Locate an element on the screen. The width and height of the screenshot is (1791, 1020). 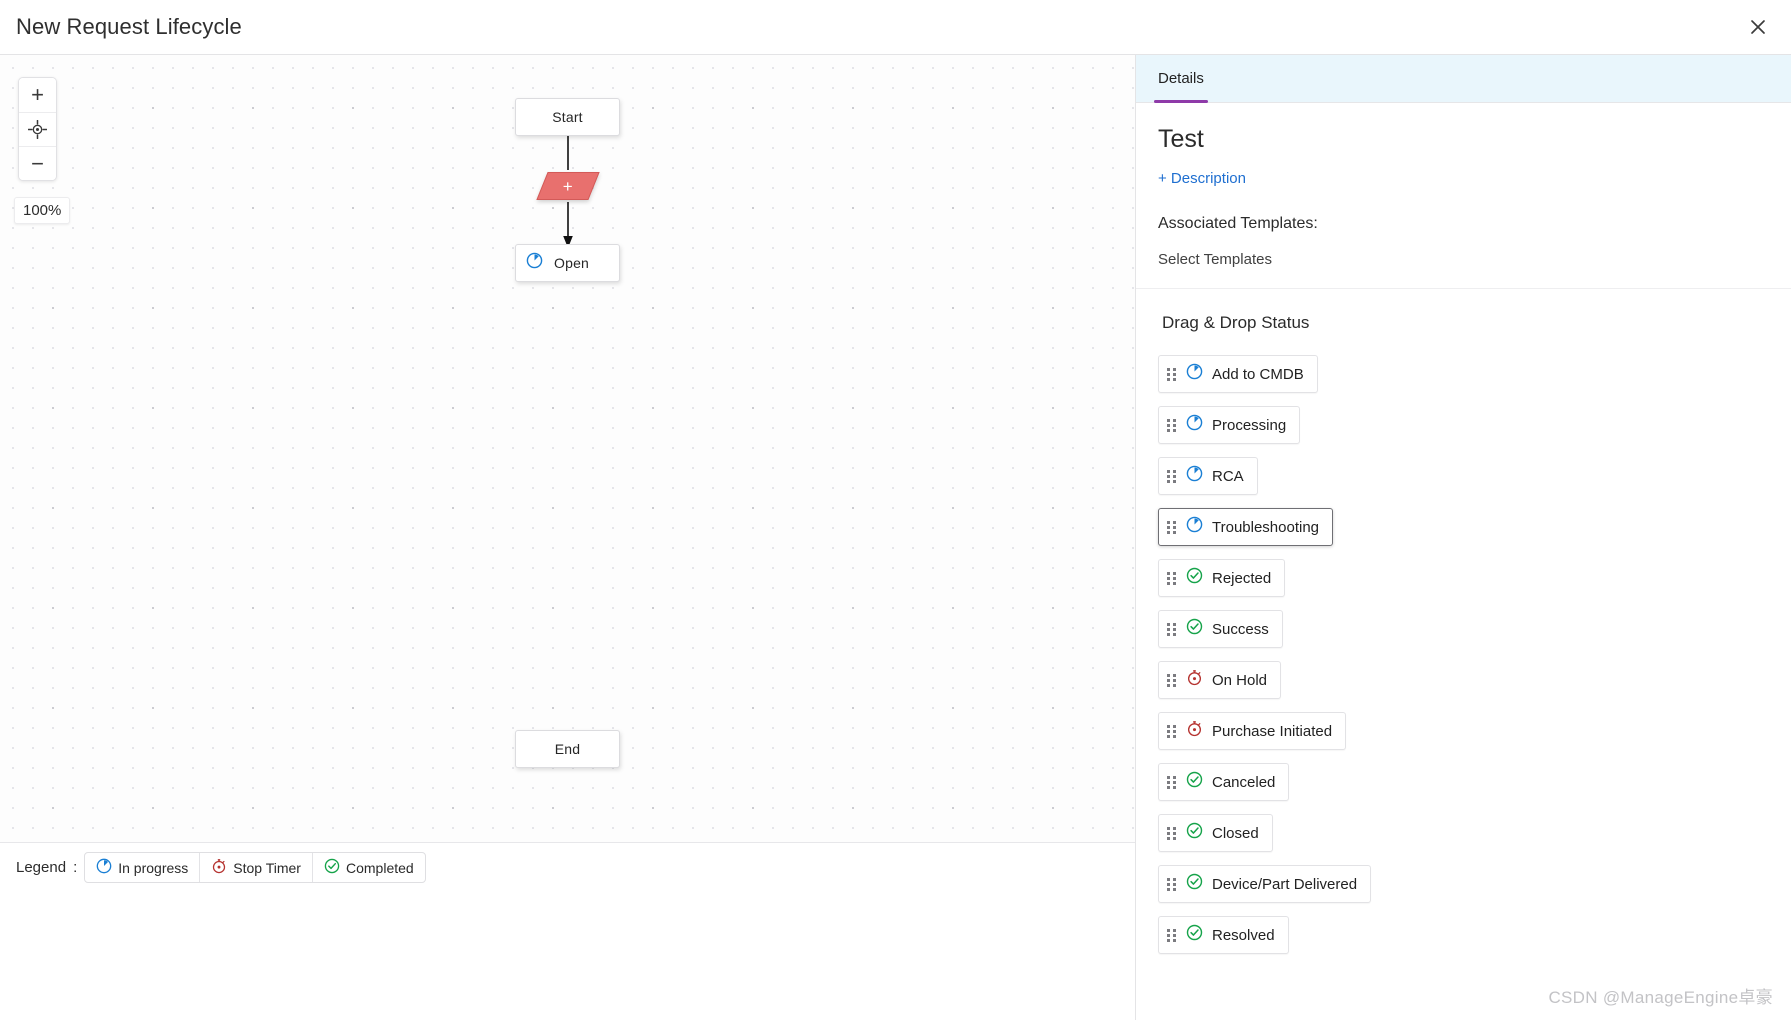
status-chip: Purchase Initiated is located at coordinates (1252, 731).